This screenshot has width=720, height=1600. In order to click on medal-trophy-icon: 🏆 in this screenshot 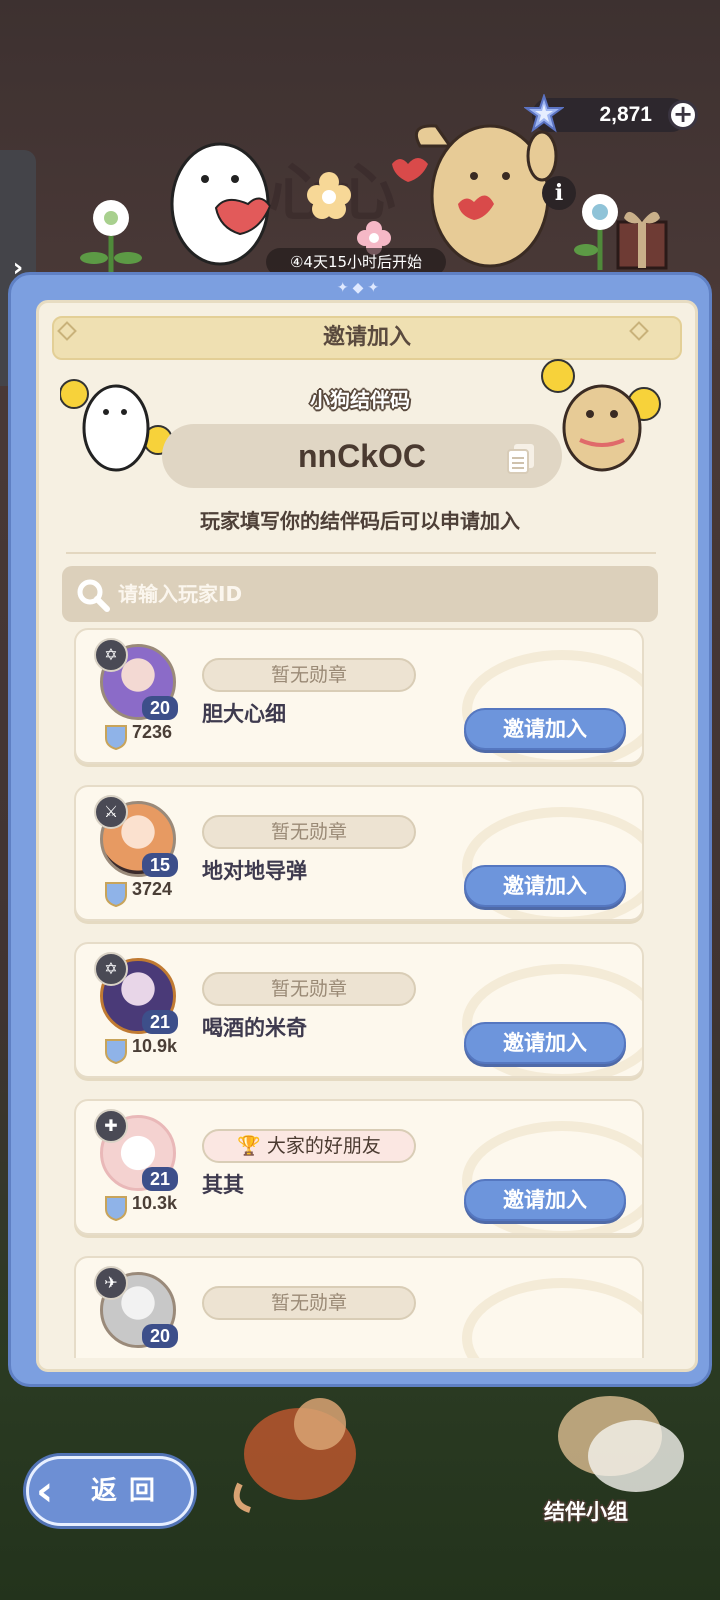, I will do `click(252, 1146)`.